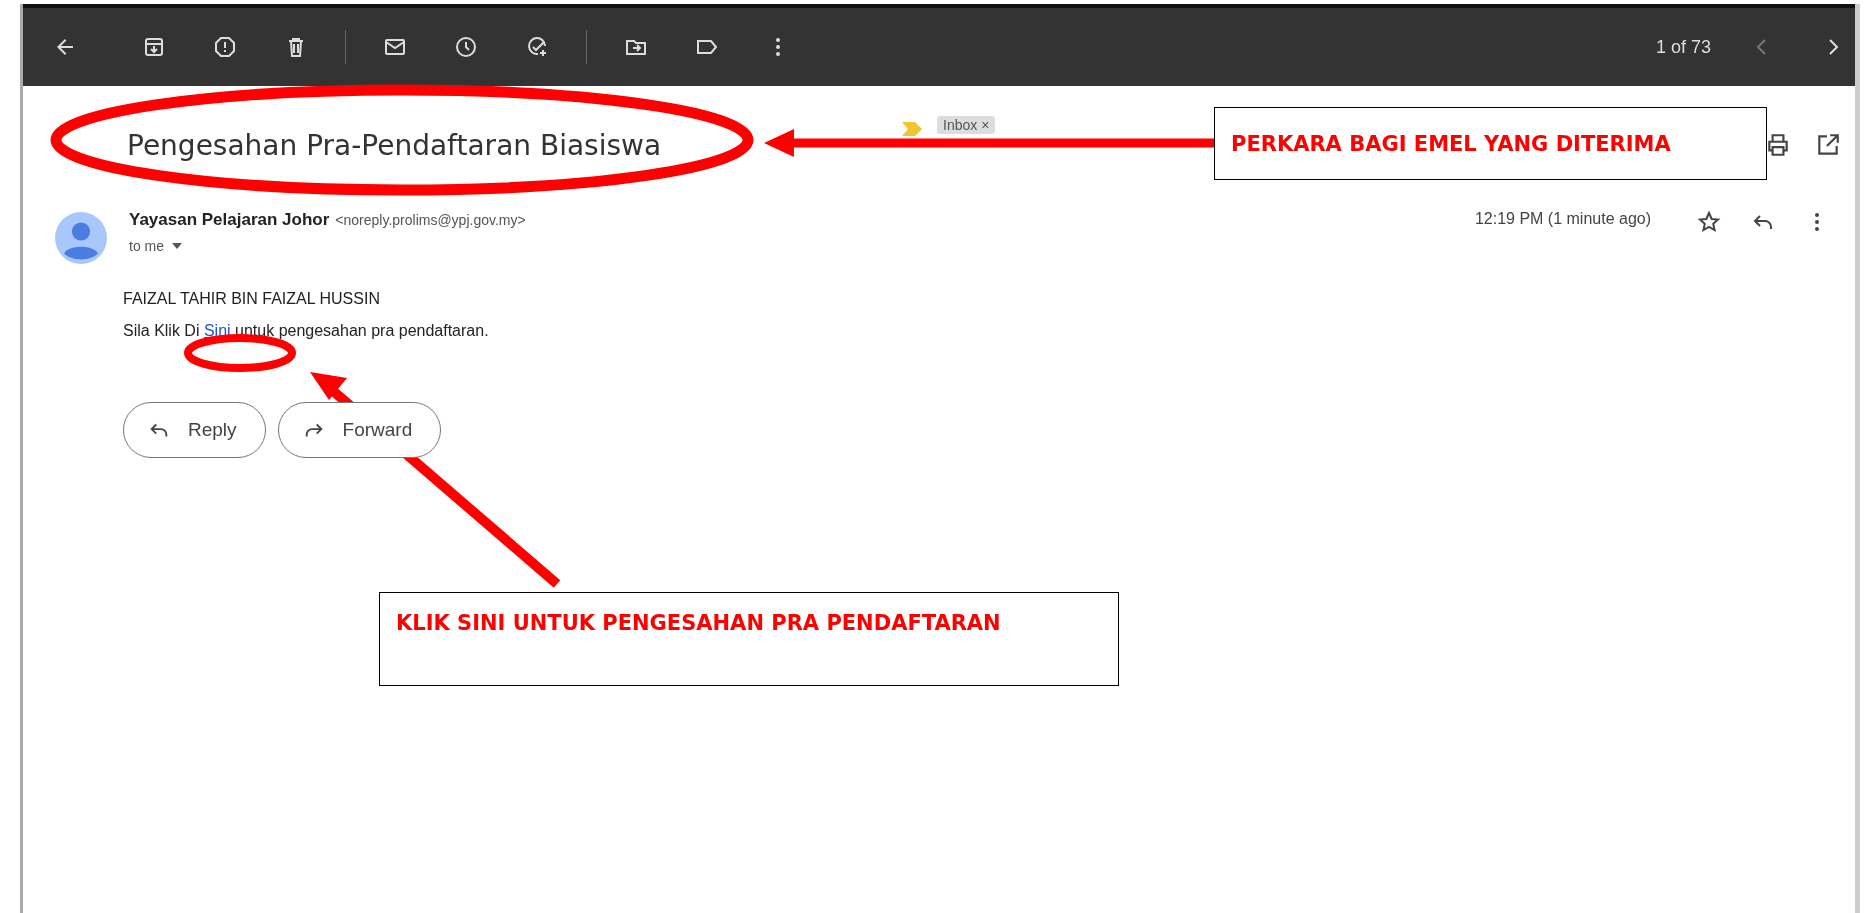 This screenshot has height=913, width=1870. Describe the element at coordinates (154, 47) in the screenshot. I see `archive-icon` at that location.